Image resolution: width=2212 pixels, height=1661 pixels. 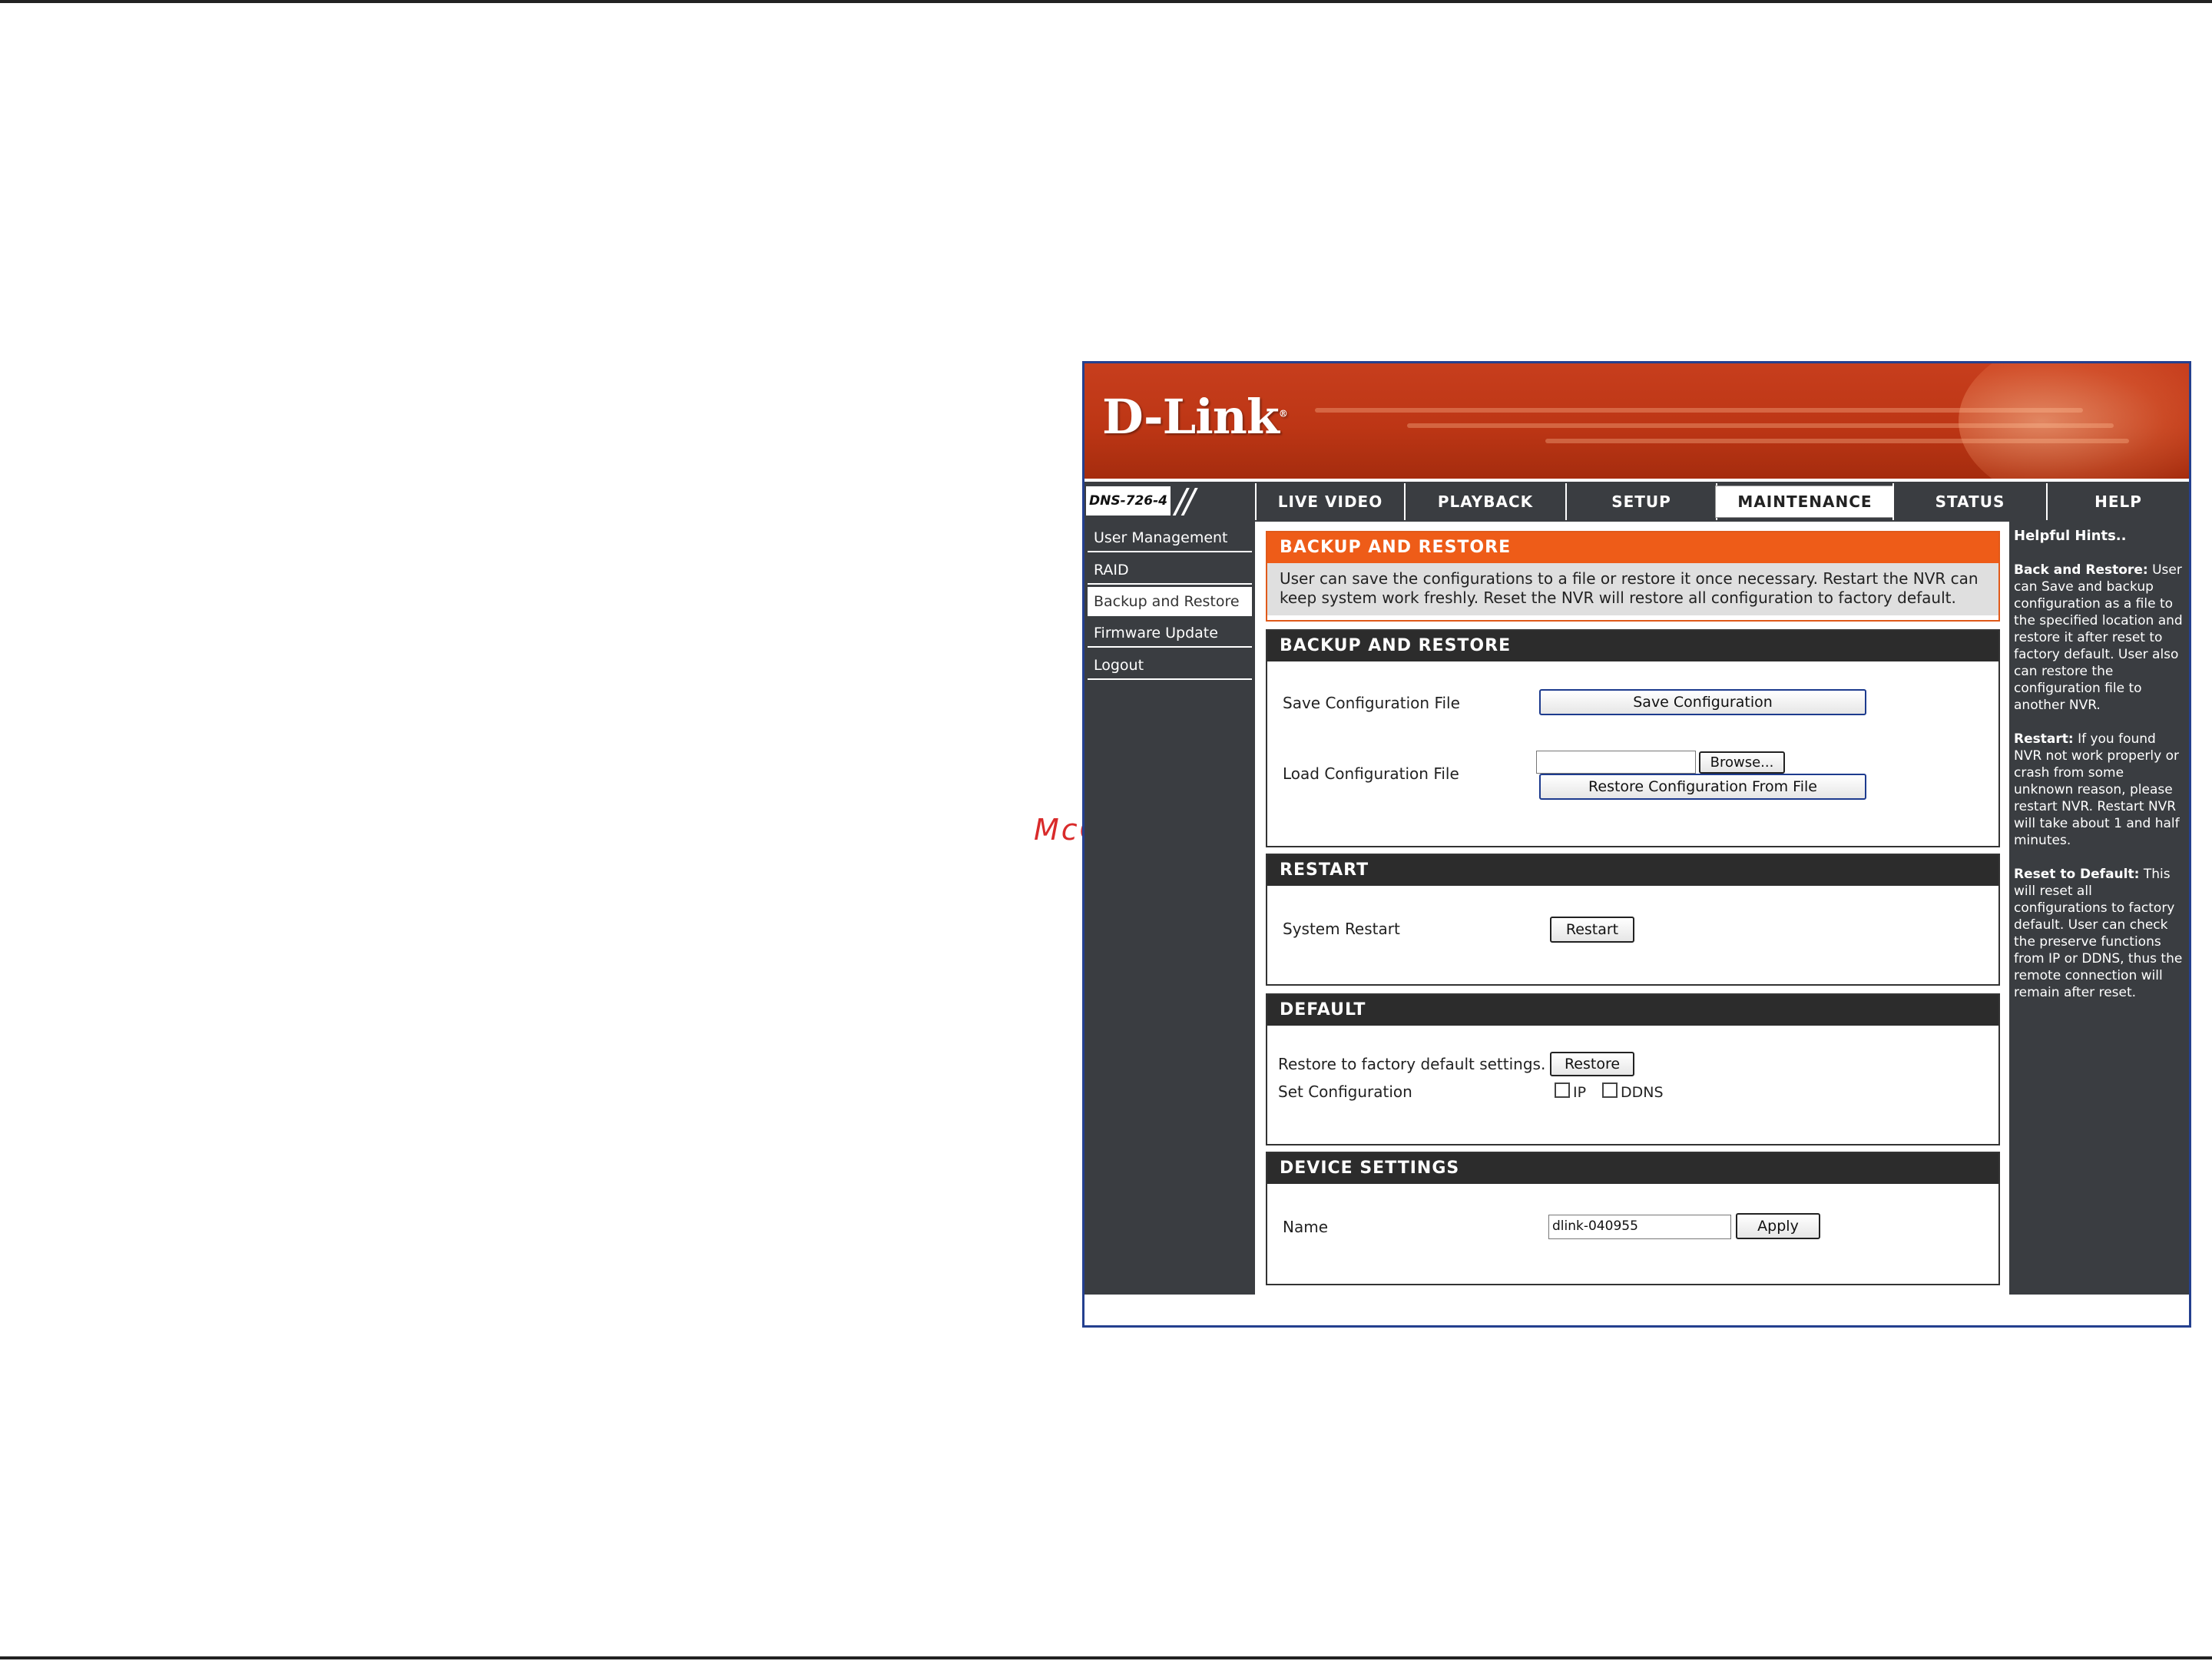 I want to click on tab-label: PLAYBACK, so click(x=1486, y=501).